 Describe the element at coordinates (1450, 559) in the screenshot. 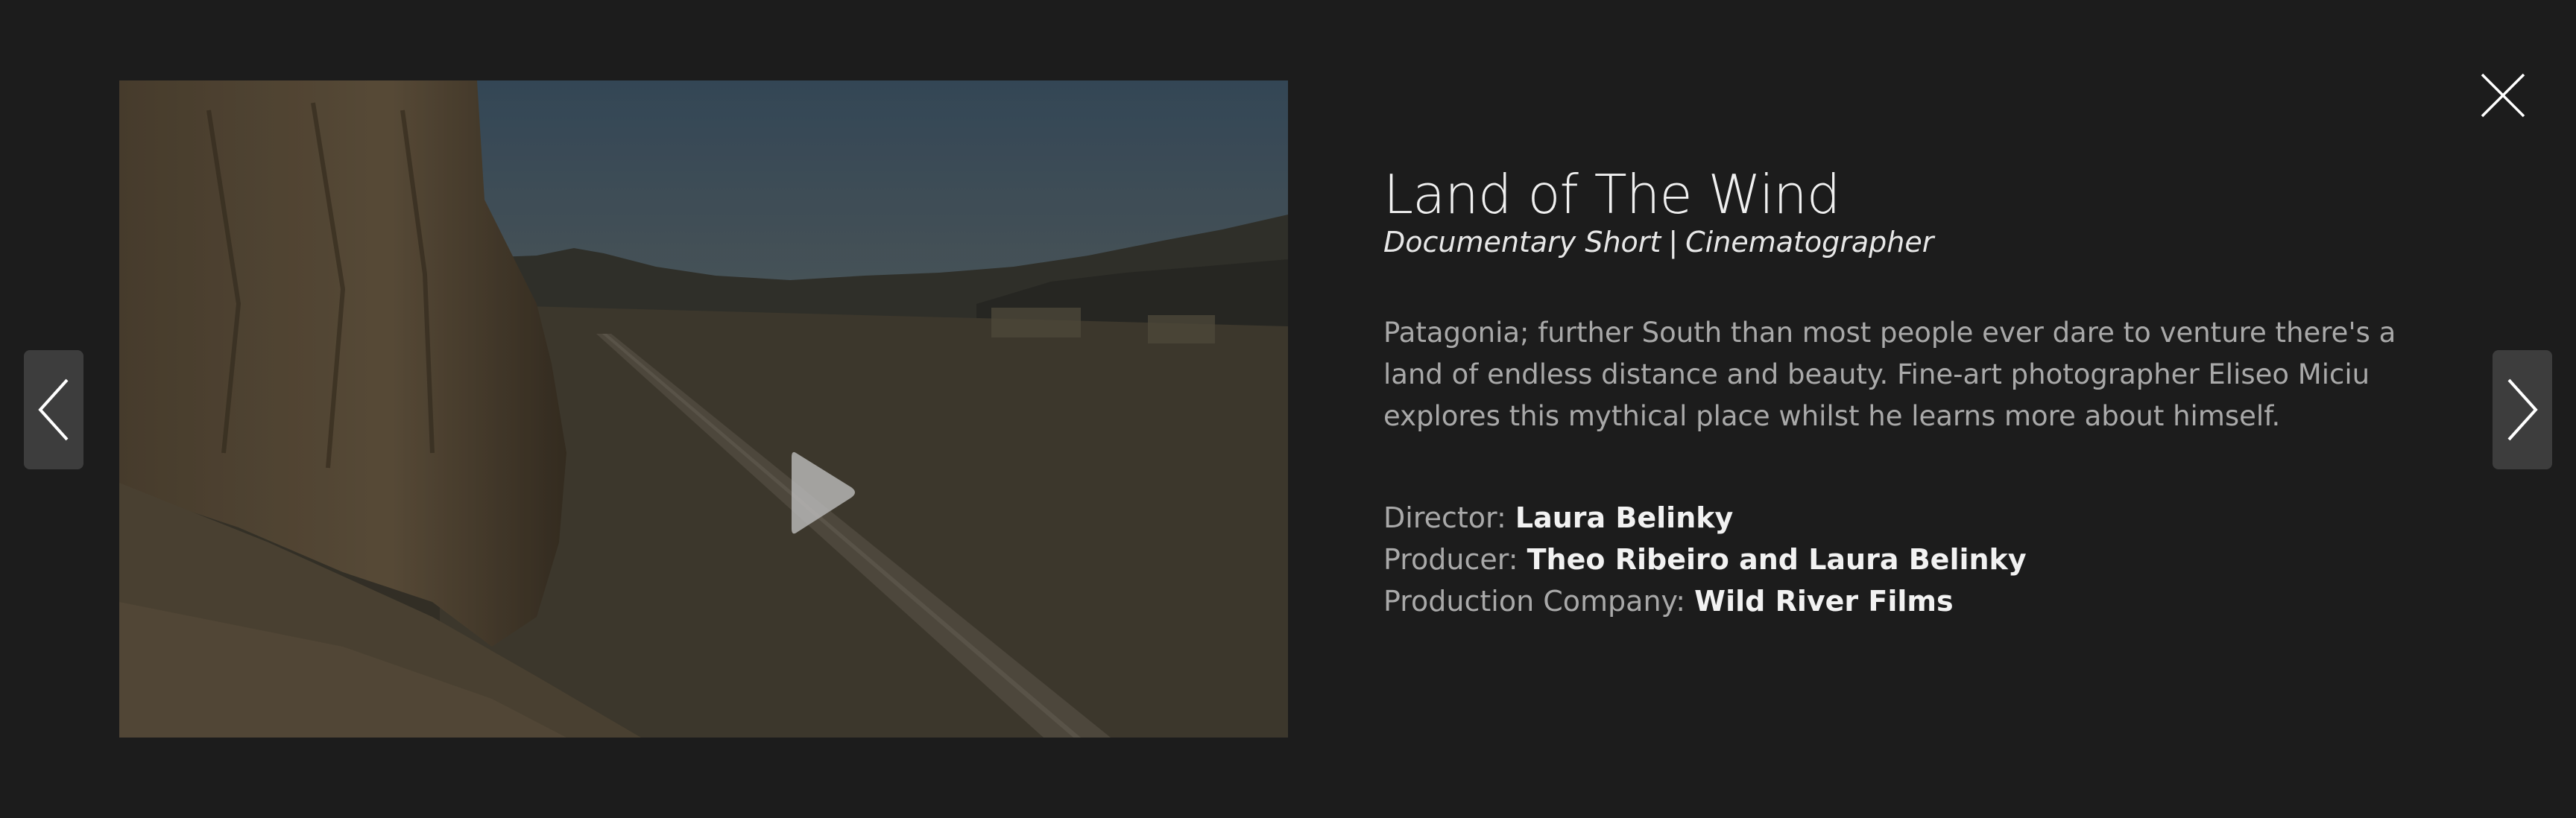

I see `credit-label: Producer:` at that location.